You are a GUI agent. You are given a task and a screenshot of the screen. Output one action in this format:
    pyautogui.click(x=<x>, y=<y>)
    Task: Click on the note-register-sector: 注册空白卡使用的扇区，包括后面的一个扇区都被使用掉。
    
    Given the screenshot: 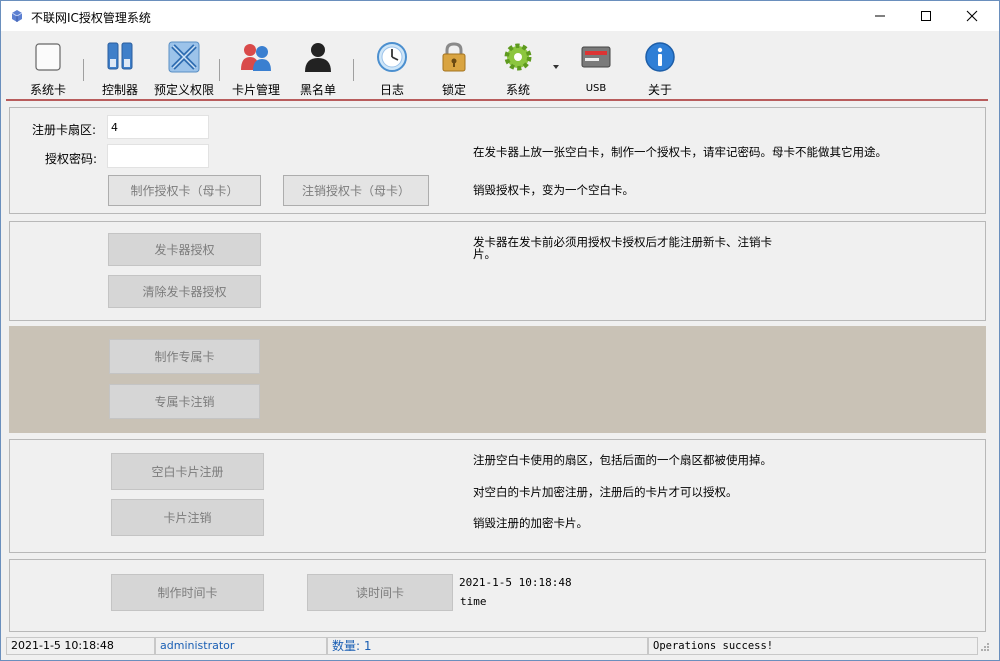 What is the action you would take?
    pyautogui.click(x=622, y=460)
    